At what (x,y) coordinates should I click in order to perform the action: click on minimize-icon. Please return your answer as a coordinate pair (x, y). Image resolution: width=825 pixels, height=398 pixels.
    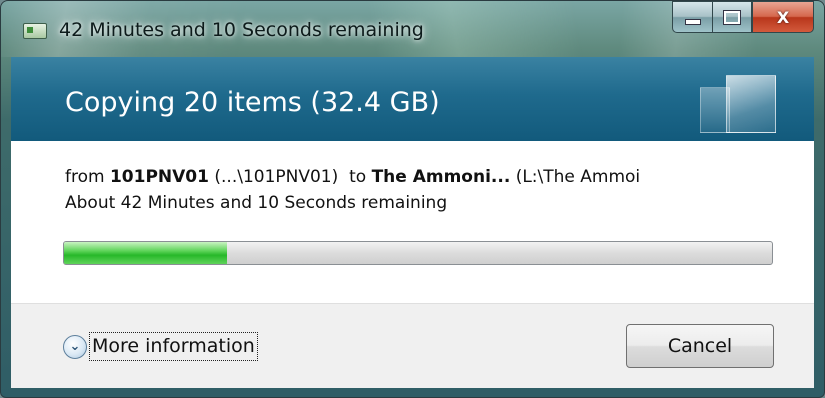
    Looking at the image, I should click on (692, 22).